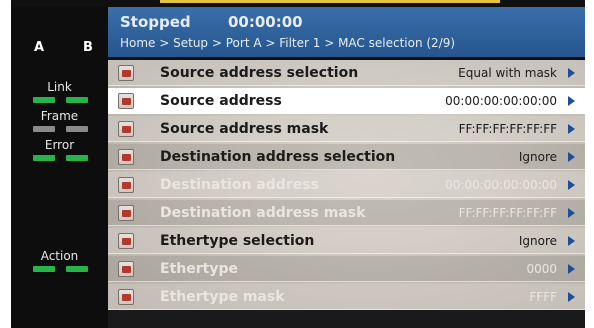 The width and height of the screenshot is (594, 328). I want to click on list-item-label: Source address selection, so click(259, 72).